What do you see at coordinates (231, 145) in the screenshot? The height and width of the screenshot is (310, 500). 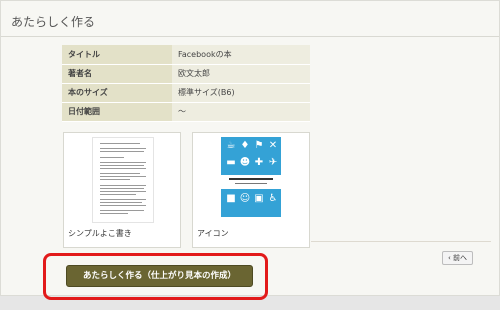 I see `cup-icon: ☕` at bounding box center [231, 145].